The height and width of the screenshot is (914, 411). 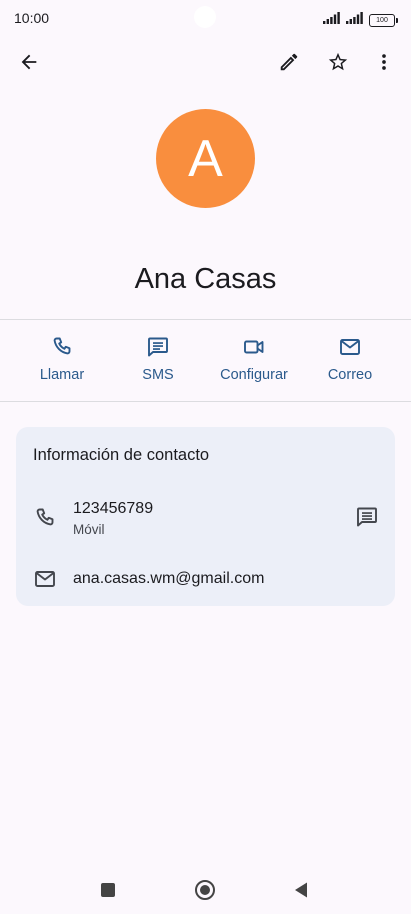 What do you see at coordinates (350, 375) in the screenshot?
I see `email-action-label: Correo` at bounding box center [350, 375].